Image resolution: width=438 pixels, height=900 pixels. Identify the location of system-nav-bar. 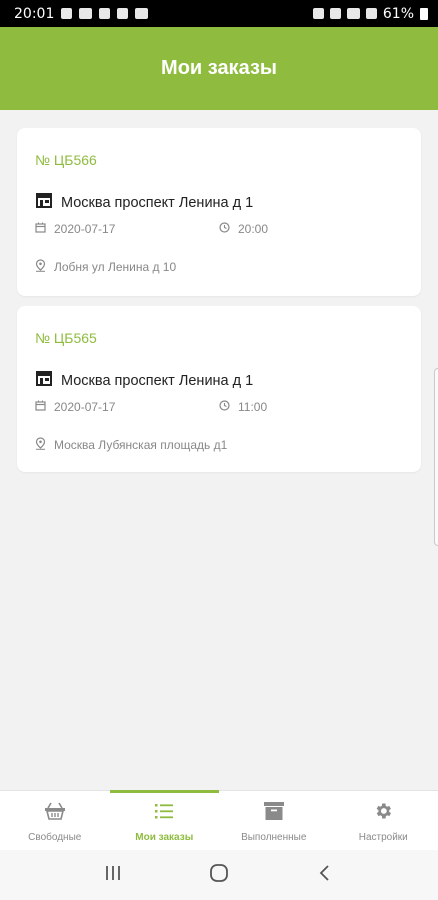
(219, 875).